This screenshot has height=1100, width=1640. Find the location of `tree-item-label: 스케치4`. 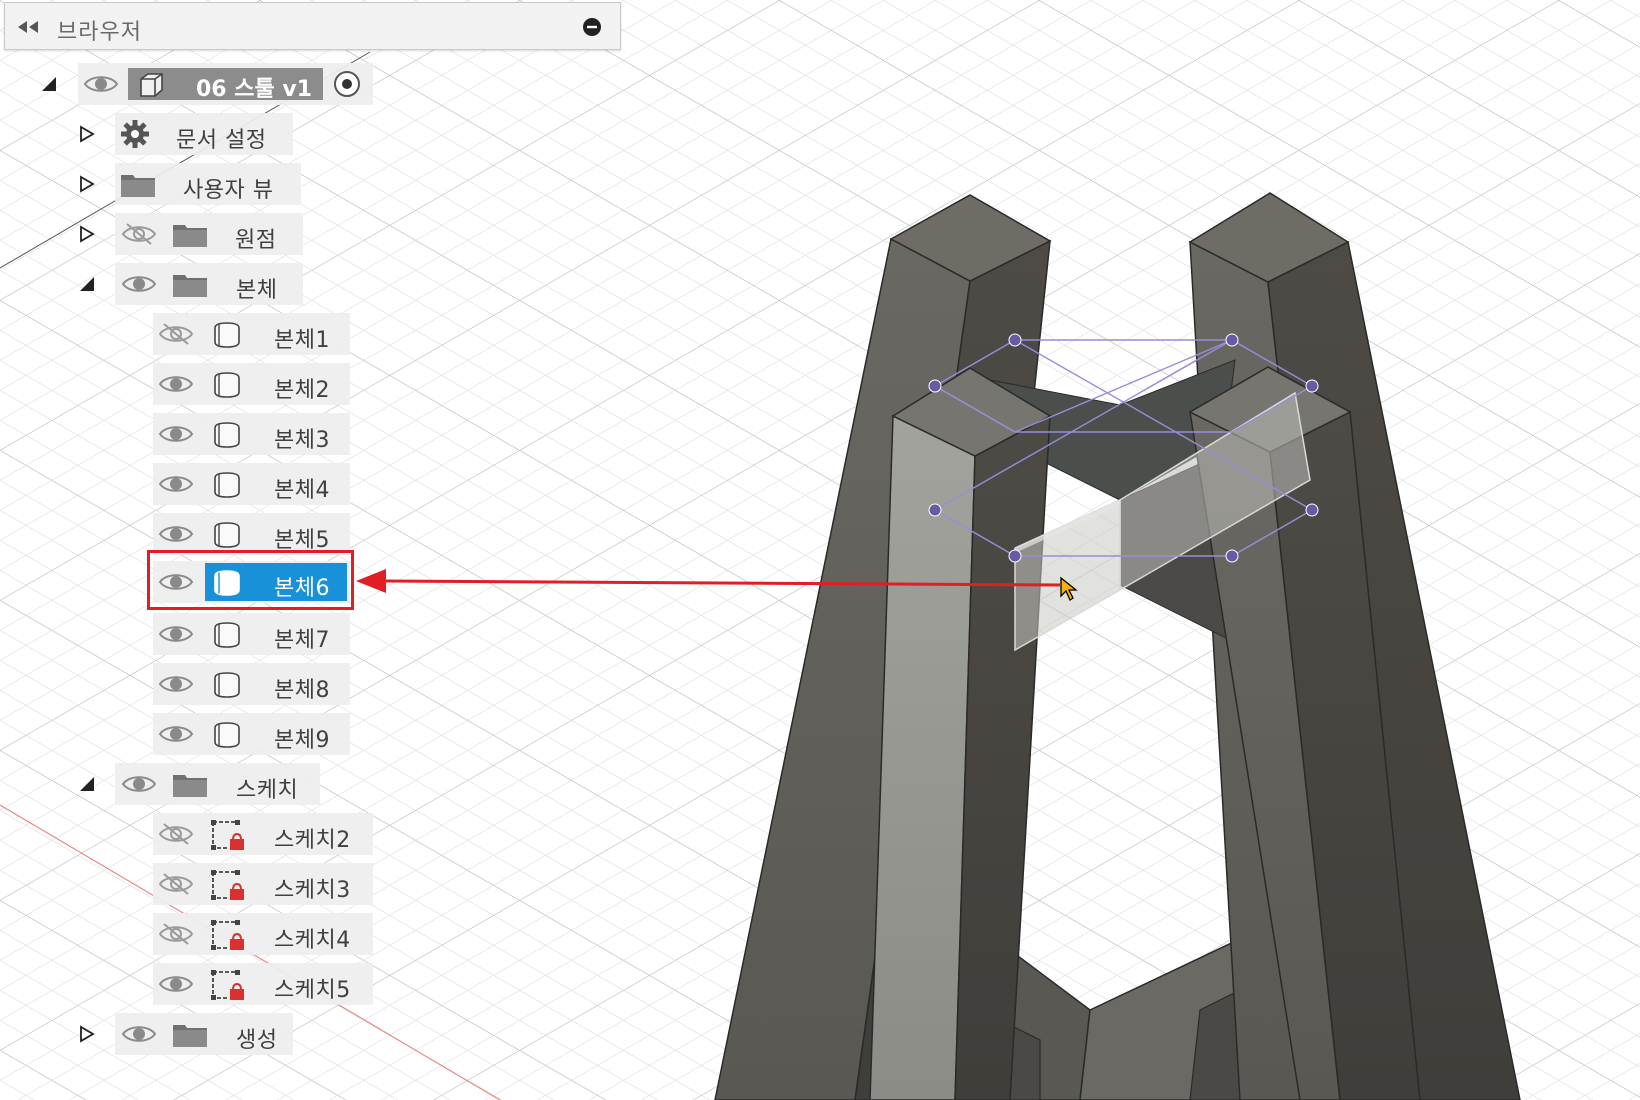

tree-item-label: 스케치4 is located at coordinates (312, 940).